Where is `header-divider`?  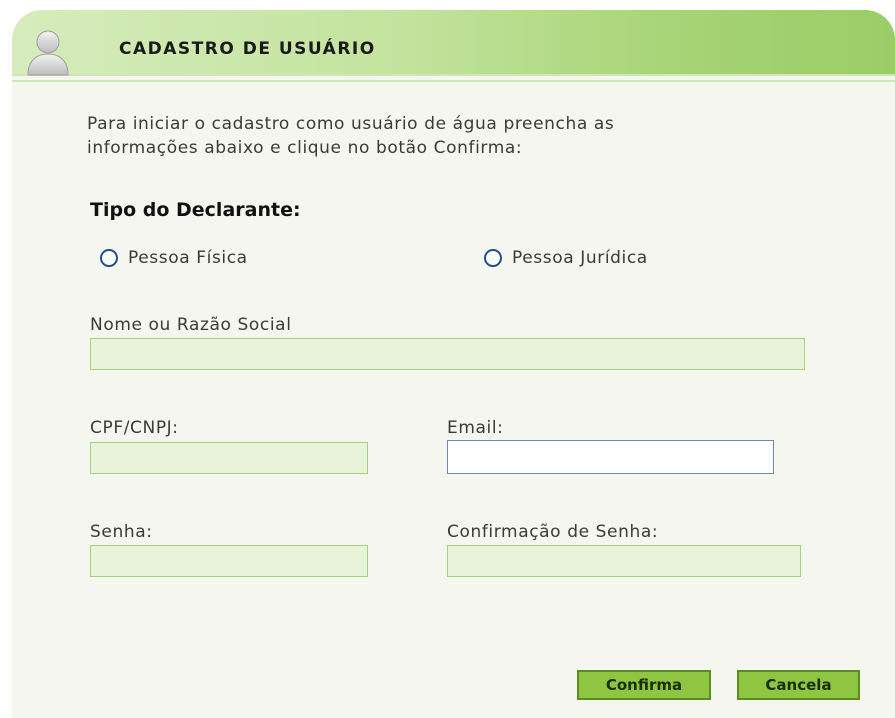
header-divider is located at coordinates (453, 75).